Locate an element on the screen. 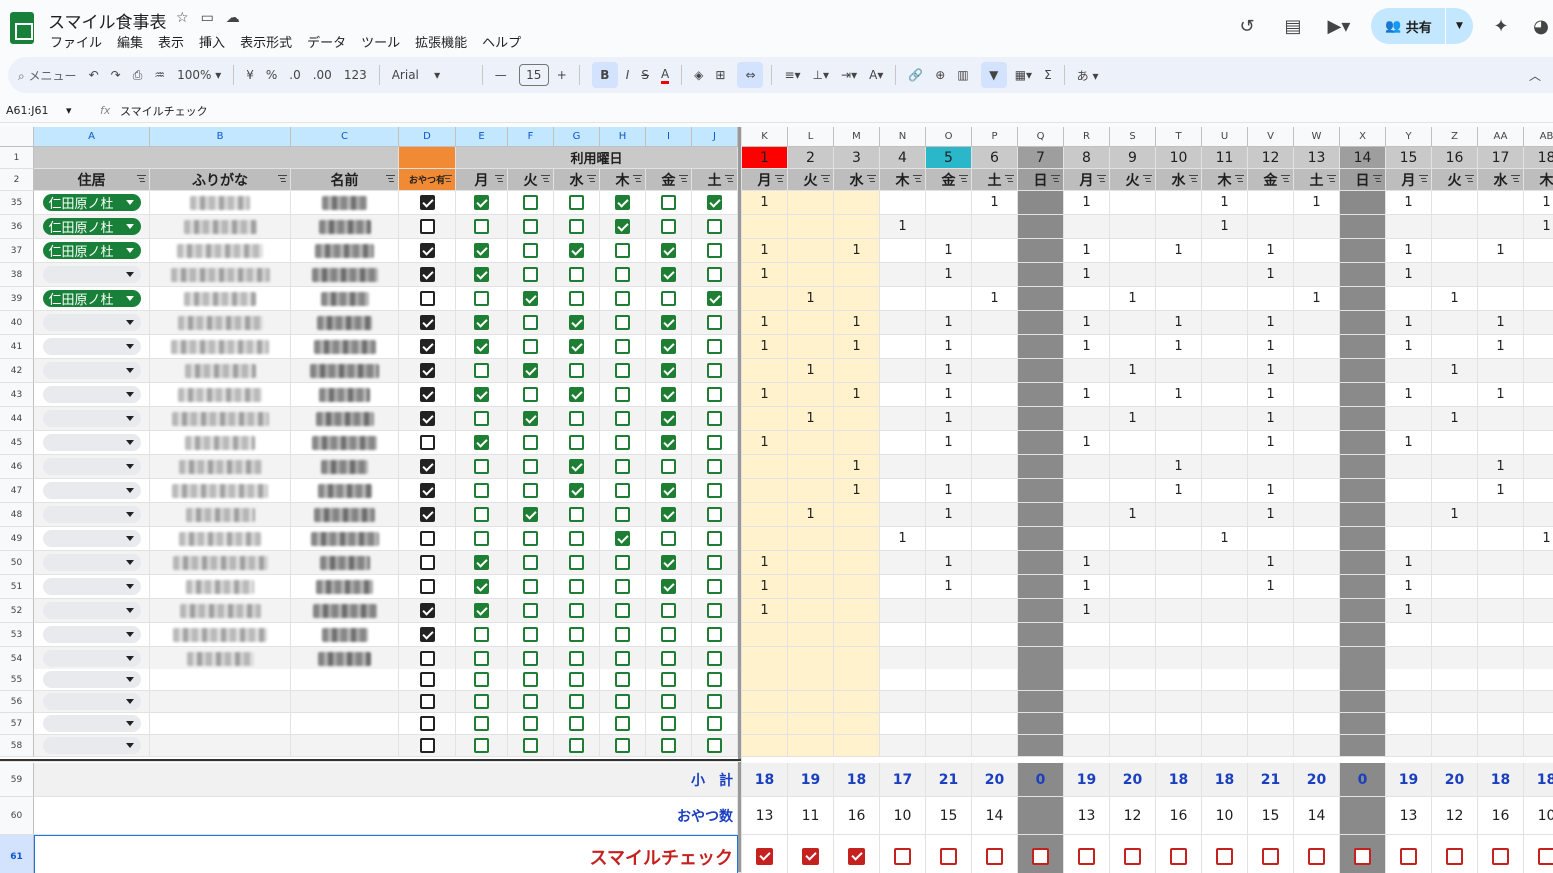  move-folder-icon: ▭ is located at coordinates (207, 18).